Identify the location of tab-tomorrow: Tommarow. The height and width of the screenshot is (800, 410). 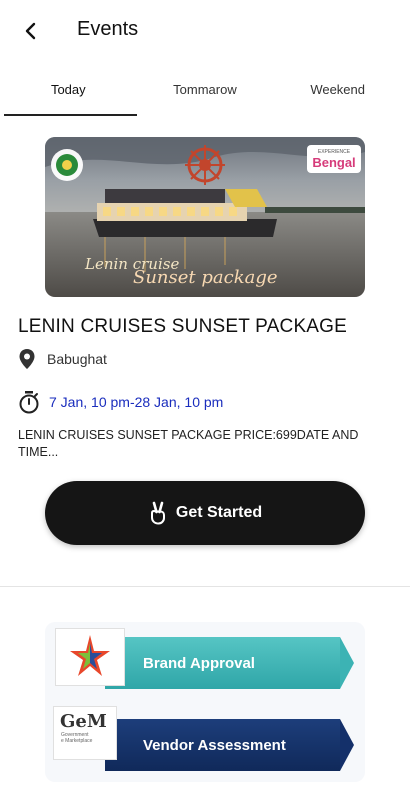
(205, 93).